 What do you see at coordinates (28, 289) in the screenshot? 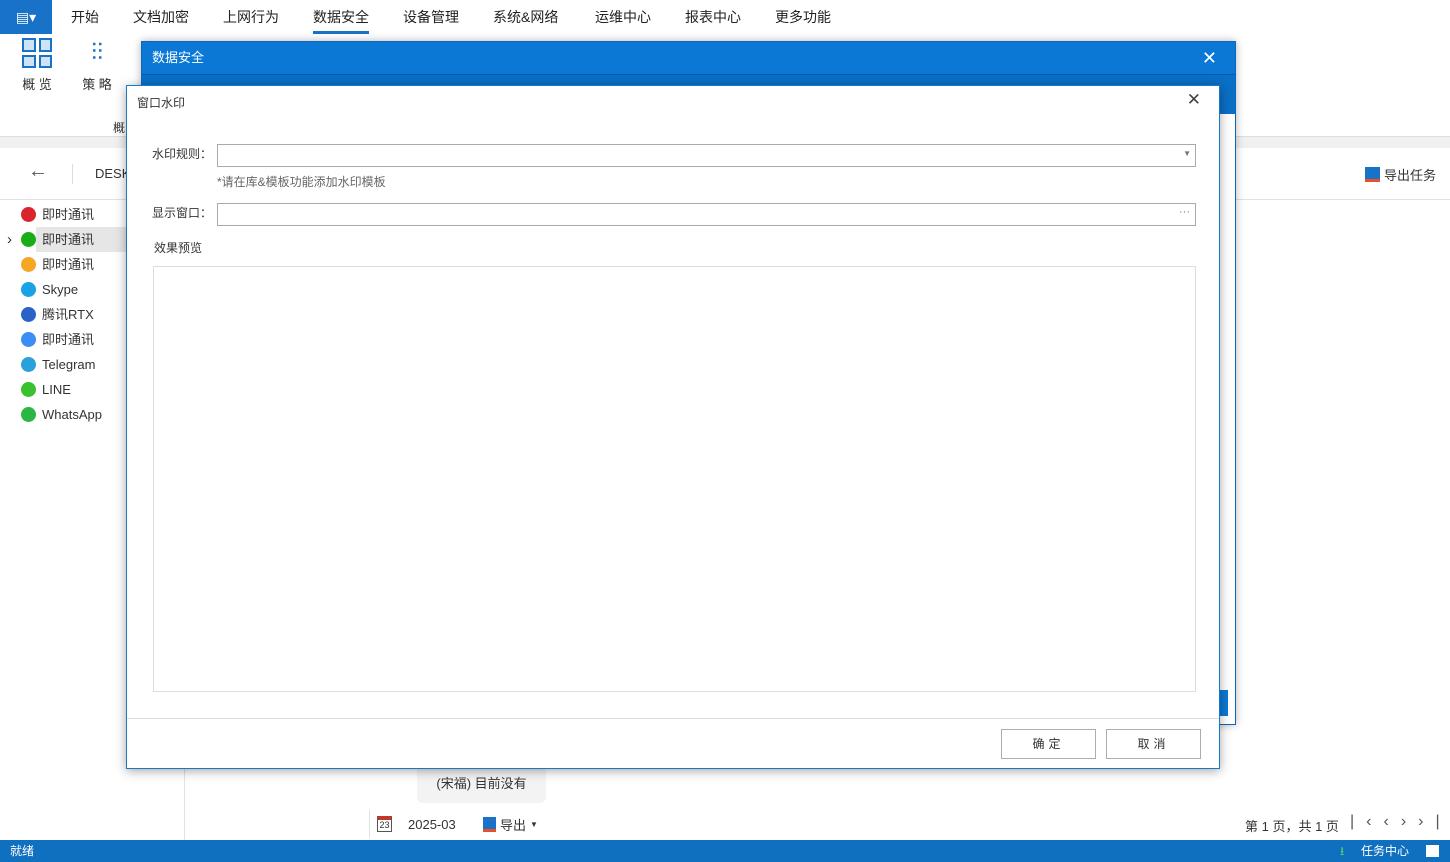
I see `skype-icon` at bounding box center [28, 289].